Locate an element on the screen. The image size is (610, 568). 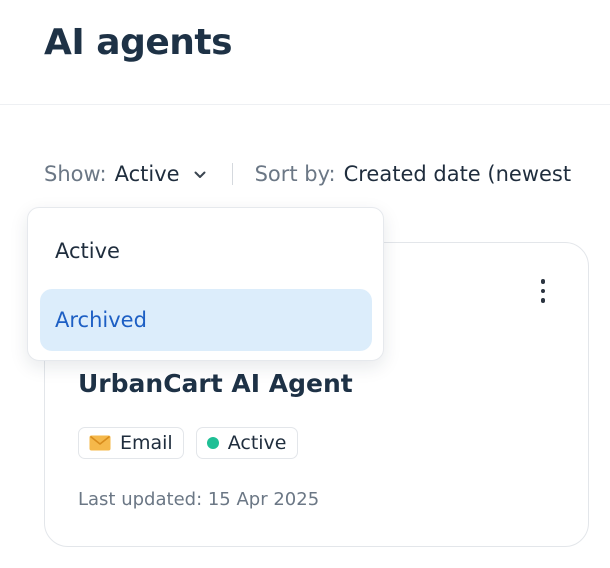
header-divider is located at coordinates (305, 104).